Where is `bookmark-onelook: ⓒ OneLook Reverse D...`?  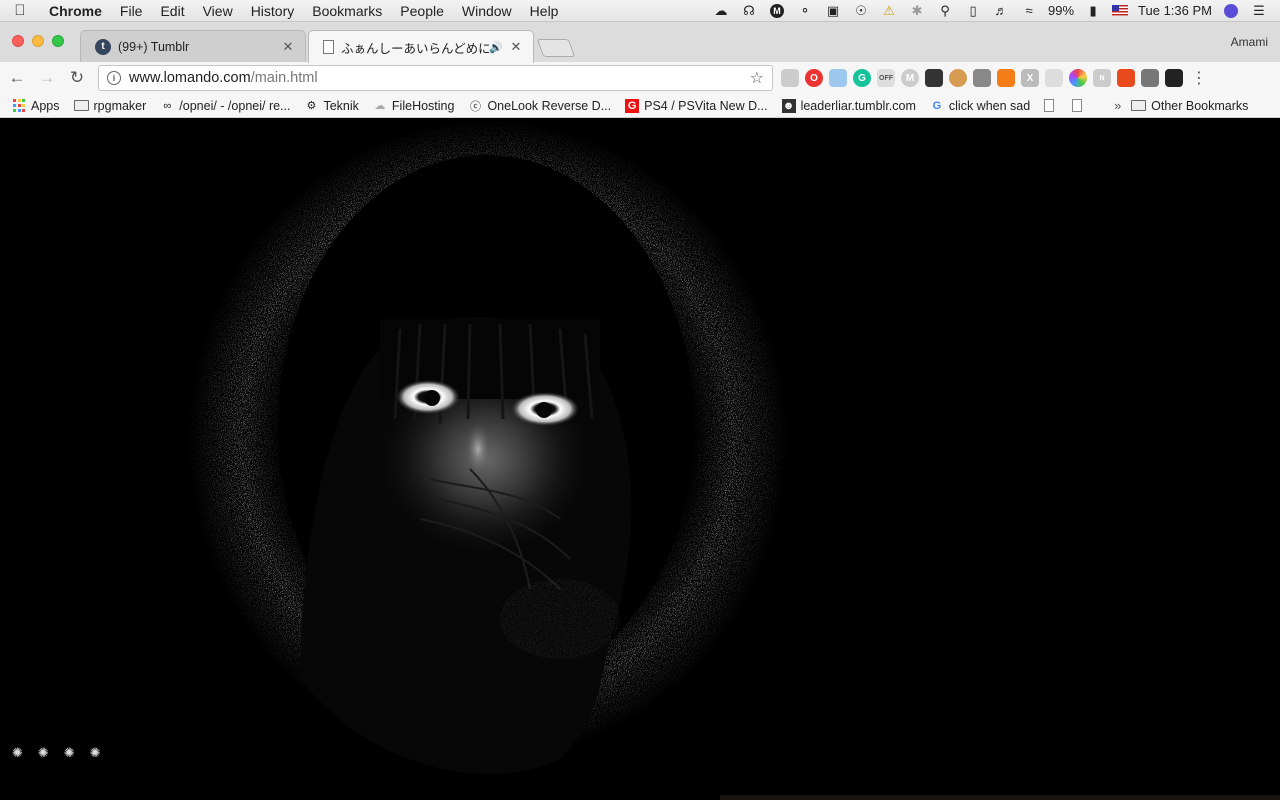 bookmark-onelook: ⓒ OneLook Reverse D... is located at coordinates (539, 106).